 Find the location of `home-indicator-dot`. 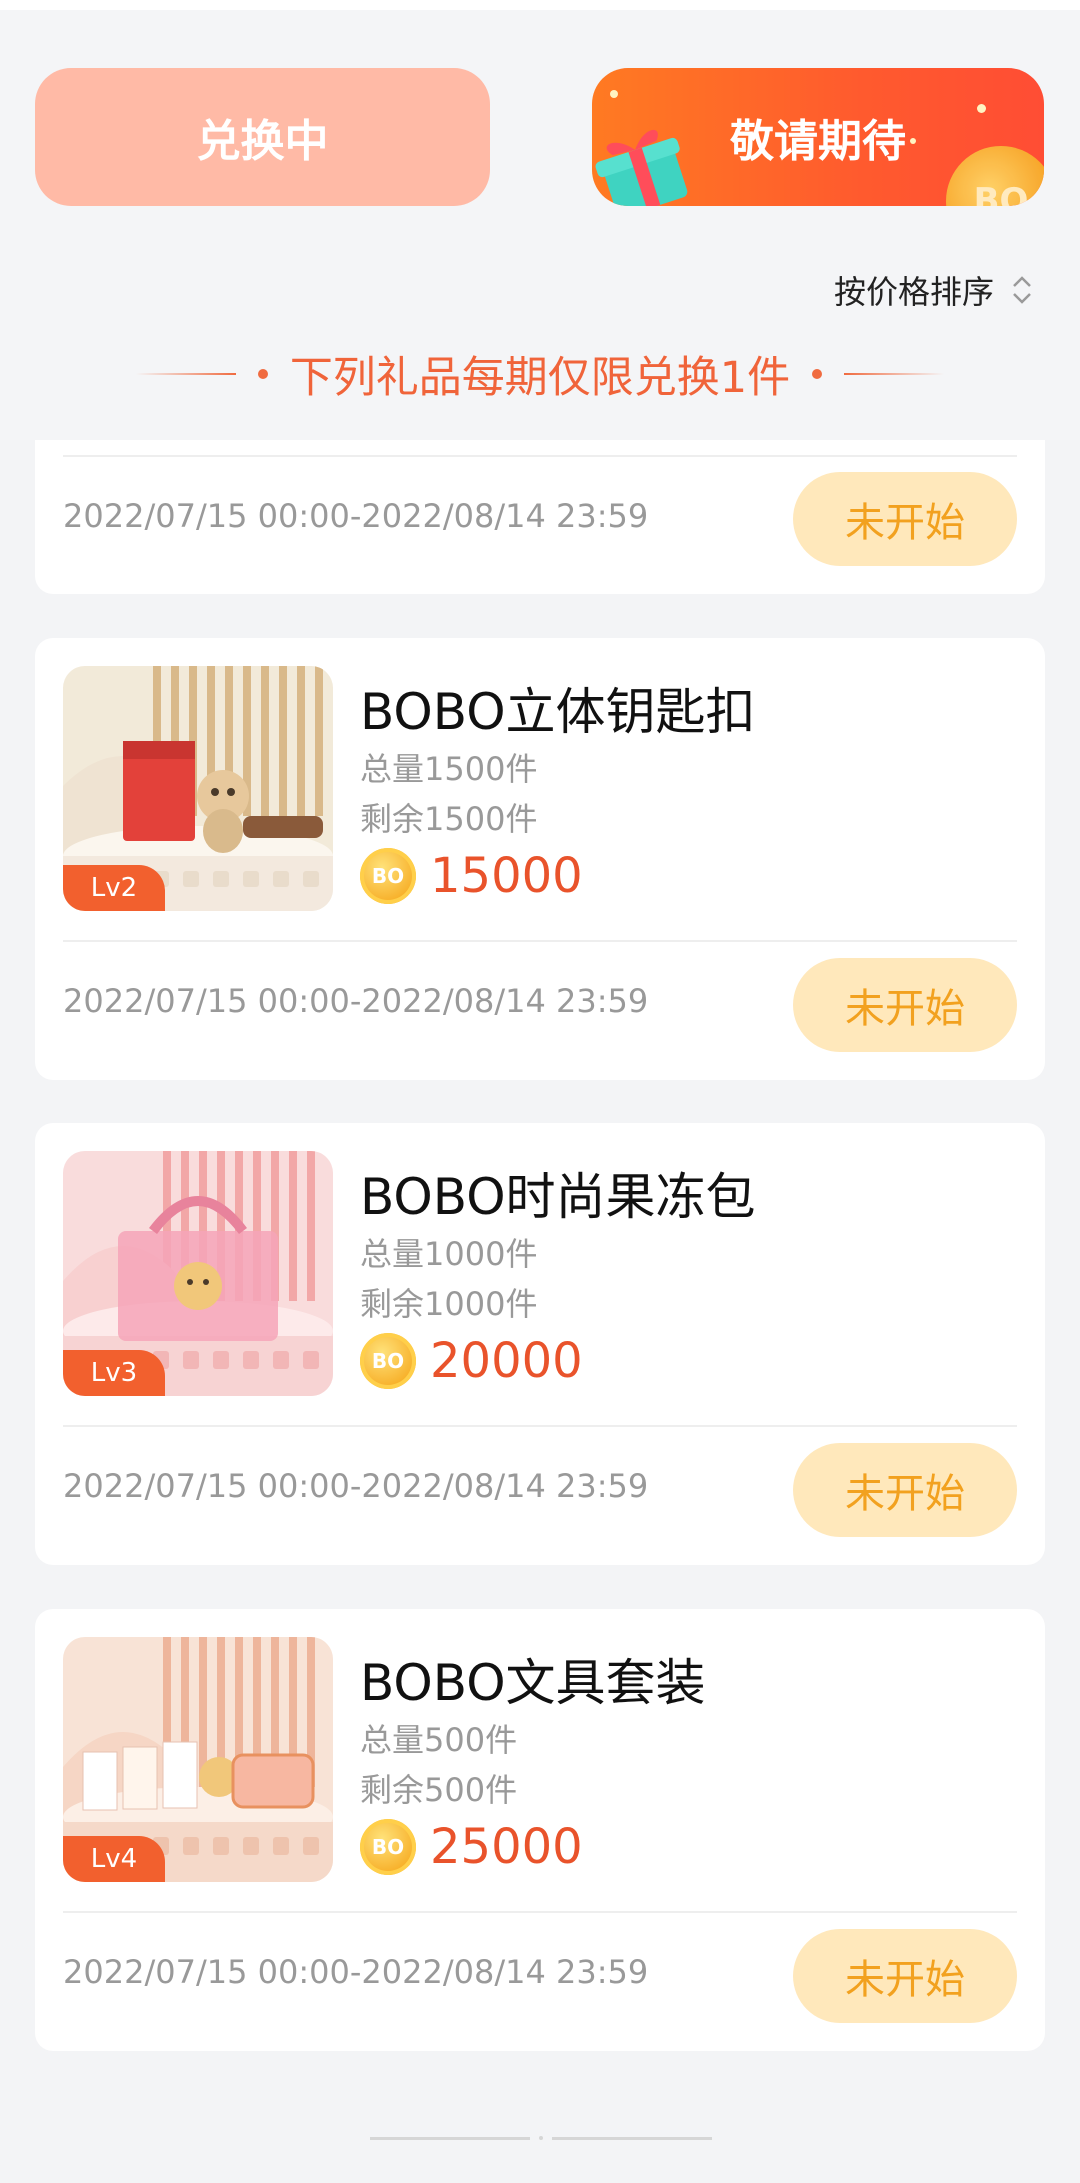

home-indicator-dot is located at coordinates (541, 2138).